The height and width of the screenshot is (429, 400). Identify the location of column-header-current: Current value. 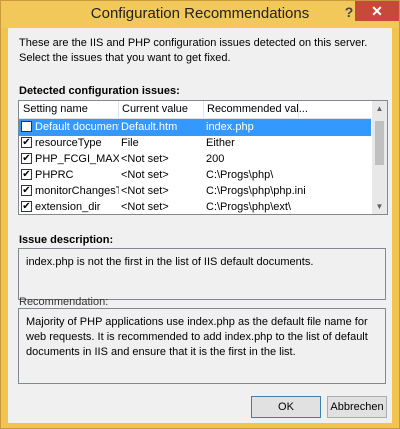
(155, 109).